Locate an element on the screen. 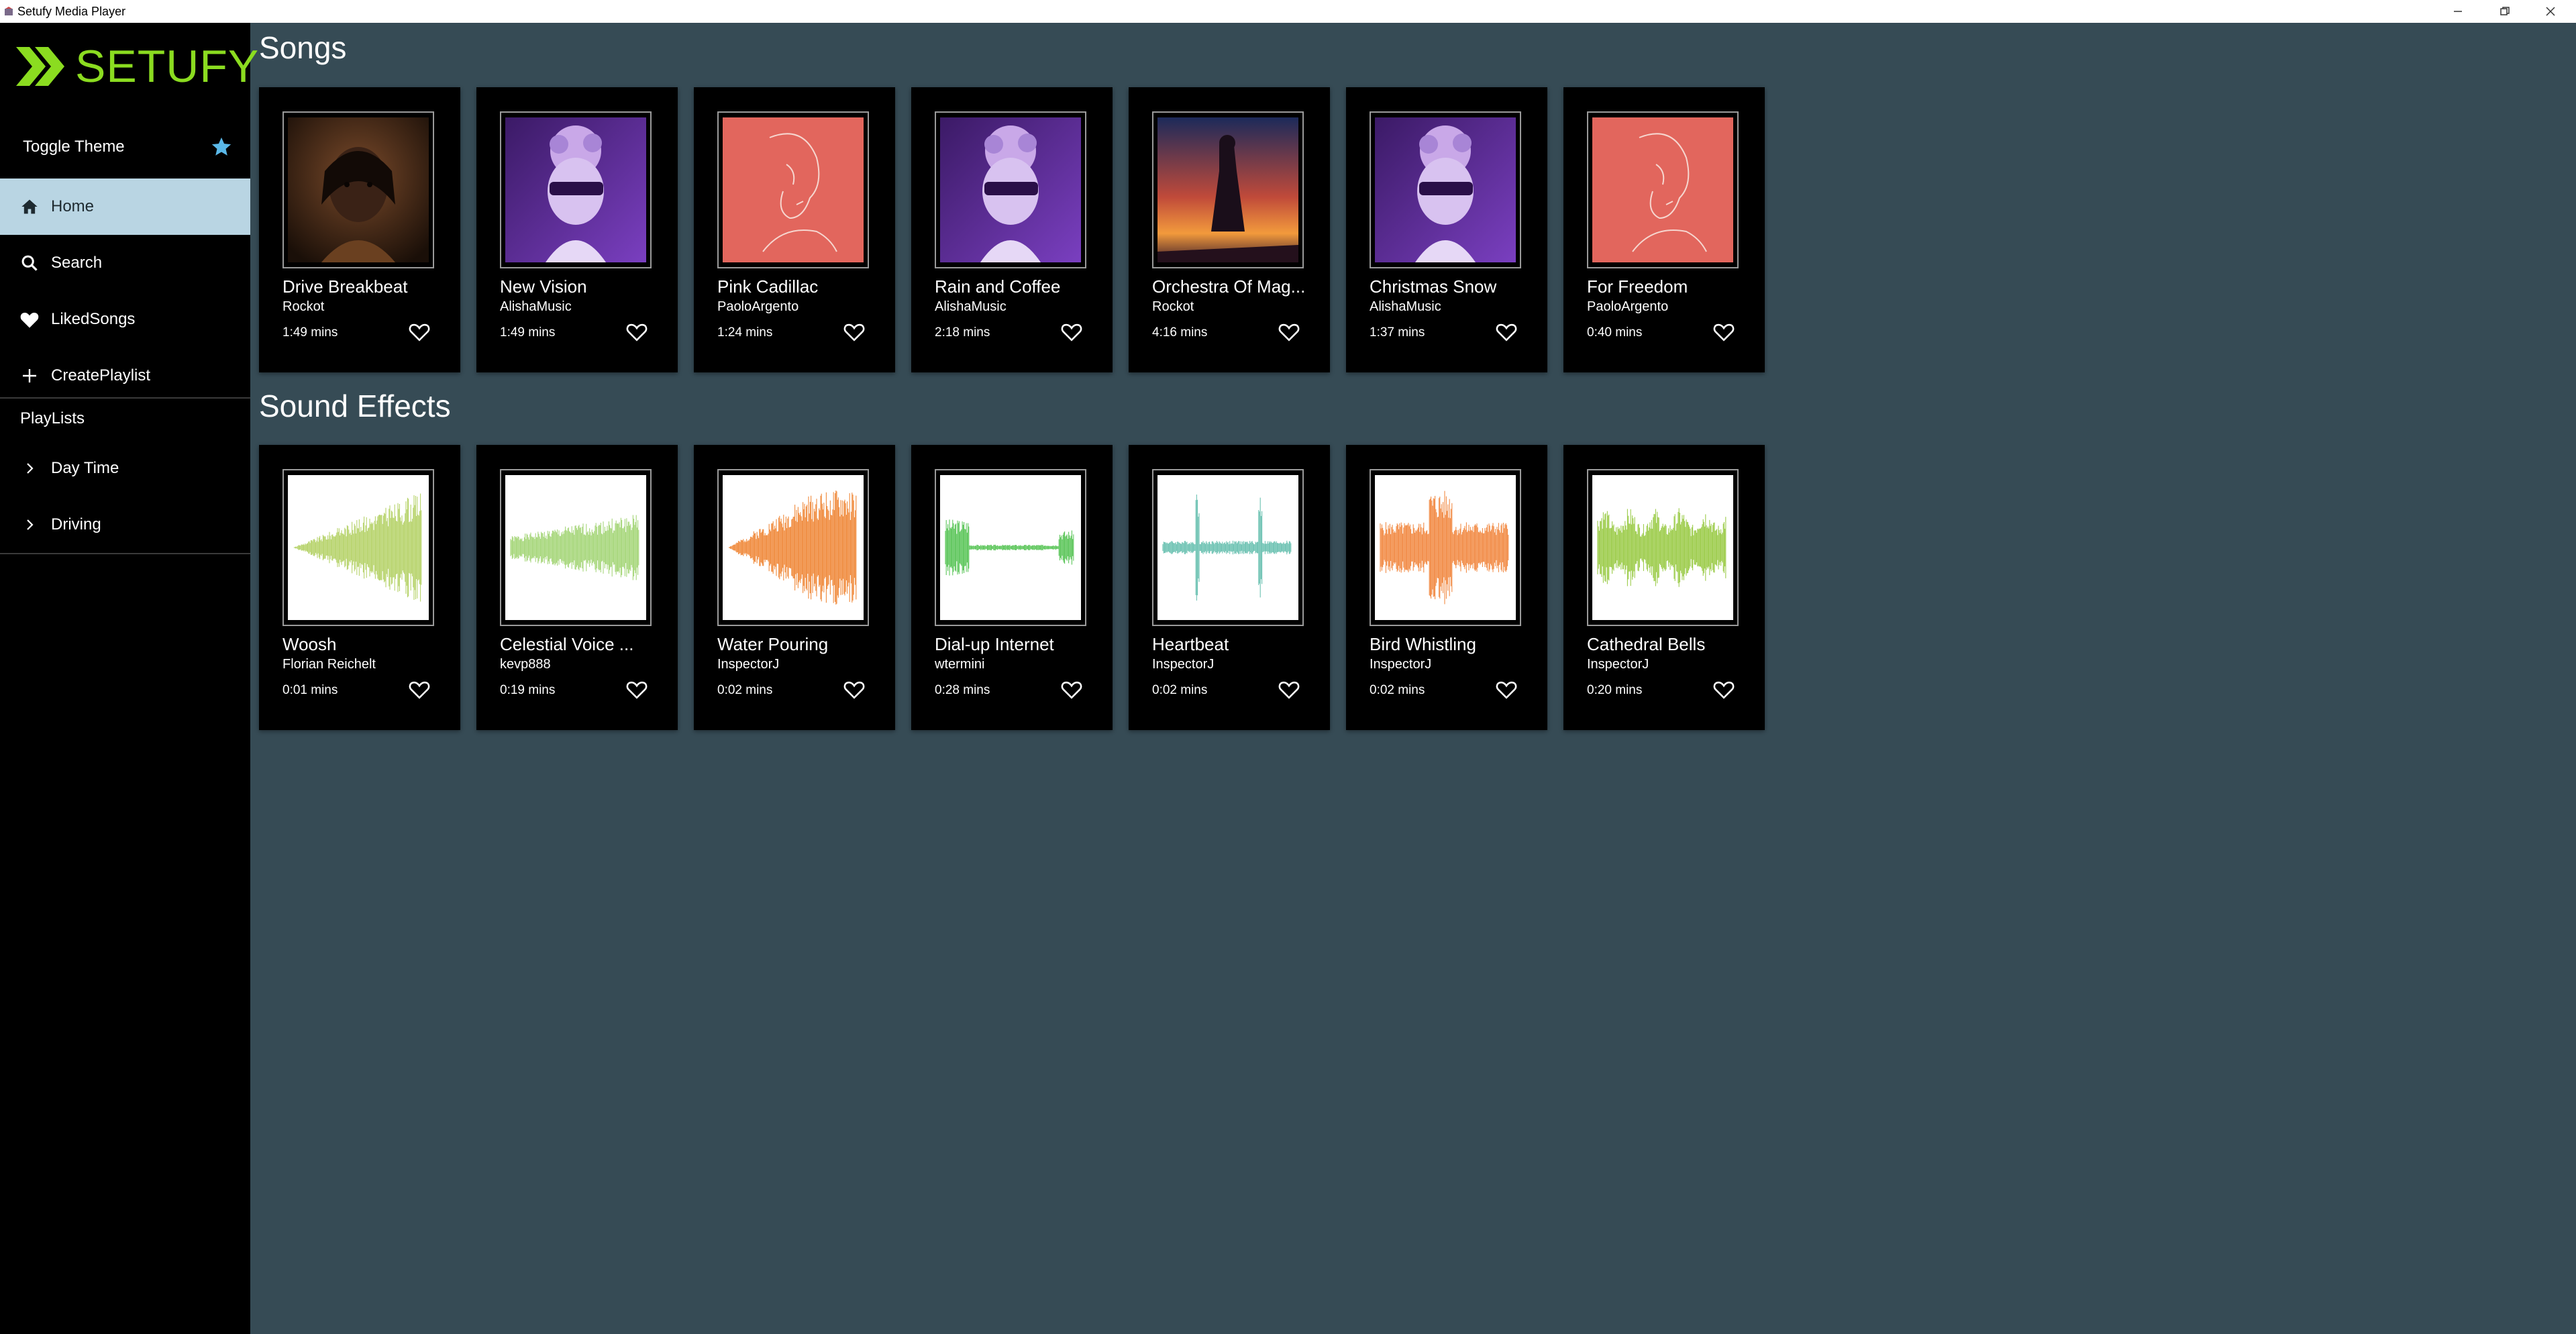 This screenshot has width=2576, height=1334. nav-search: Search is located at coordinates (125, 263).